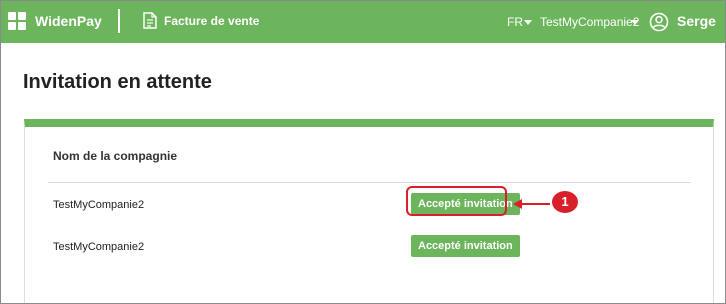  What do you see at coordinates (456, 201) in the screenshot?
I see `annotation-highlight-ring` at bounding box center [456, 201].